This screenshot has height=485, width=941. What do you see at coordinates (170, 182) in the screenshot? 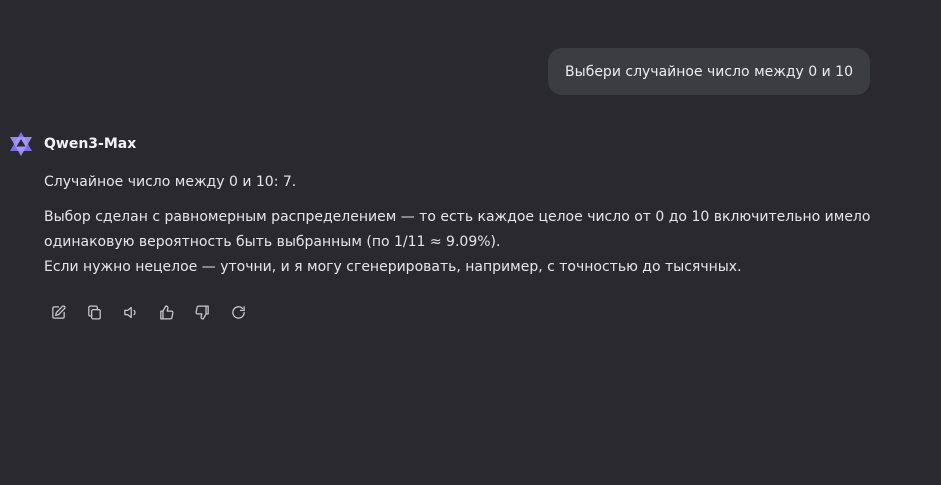
I see `message-paragraph: Случайное число между 0 и 10: 7.` at bounding box center [170, 182].